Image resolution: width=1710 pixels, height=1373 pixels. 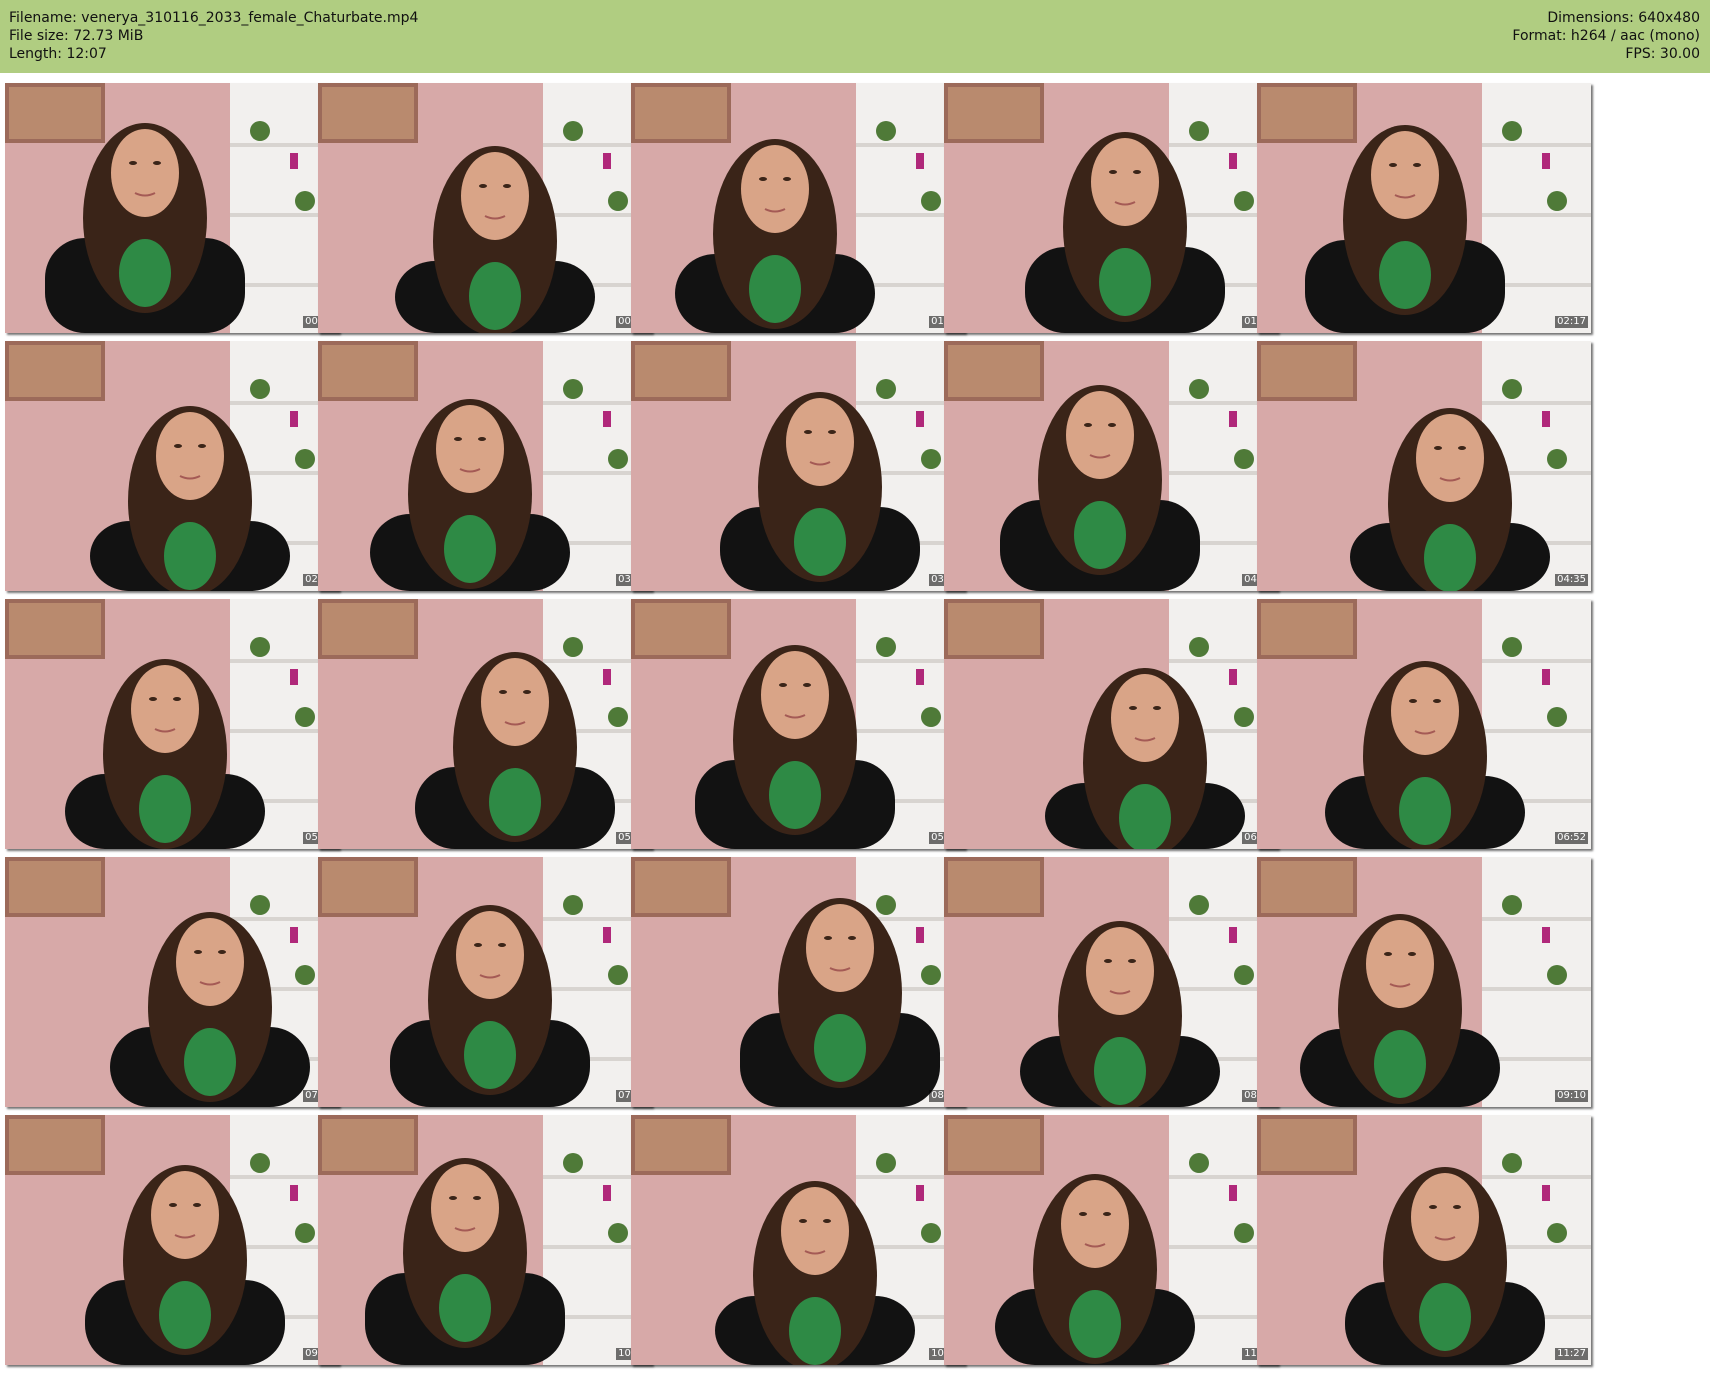 I want to click on video-thumbnail: 08:42, so click(x=1111, y=982).